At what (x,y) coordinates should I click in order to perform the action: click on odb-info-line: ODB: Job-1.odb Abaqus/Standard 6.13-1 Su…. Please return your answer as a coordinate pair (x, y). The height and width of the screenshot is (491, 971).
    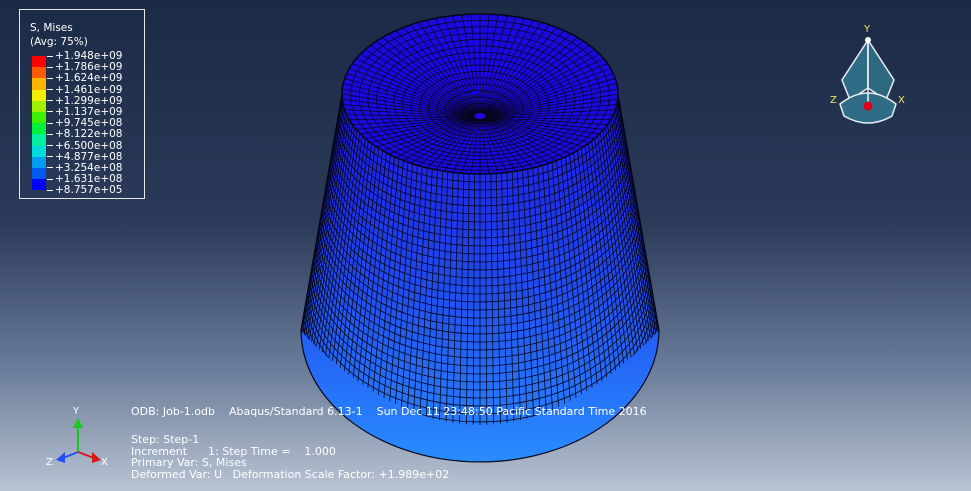
    Looking at the image, I should click on (389, 411).